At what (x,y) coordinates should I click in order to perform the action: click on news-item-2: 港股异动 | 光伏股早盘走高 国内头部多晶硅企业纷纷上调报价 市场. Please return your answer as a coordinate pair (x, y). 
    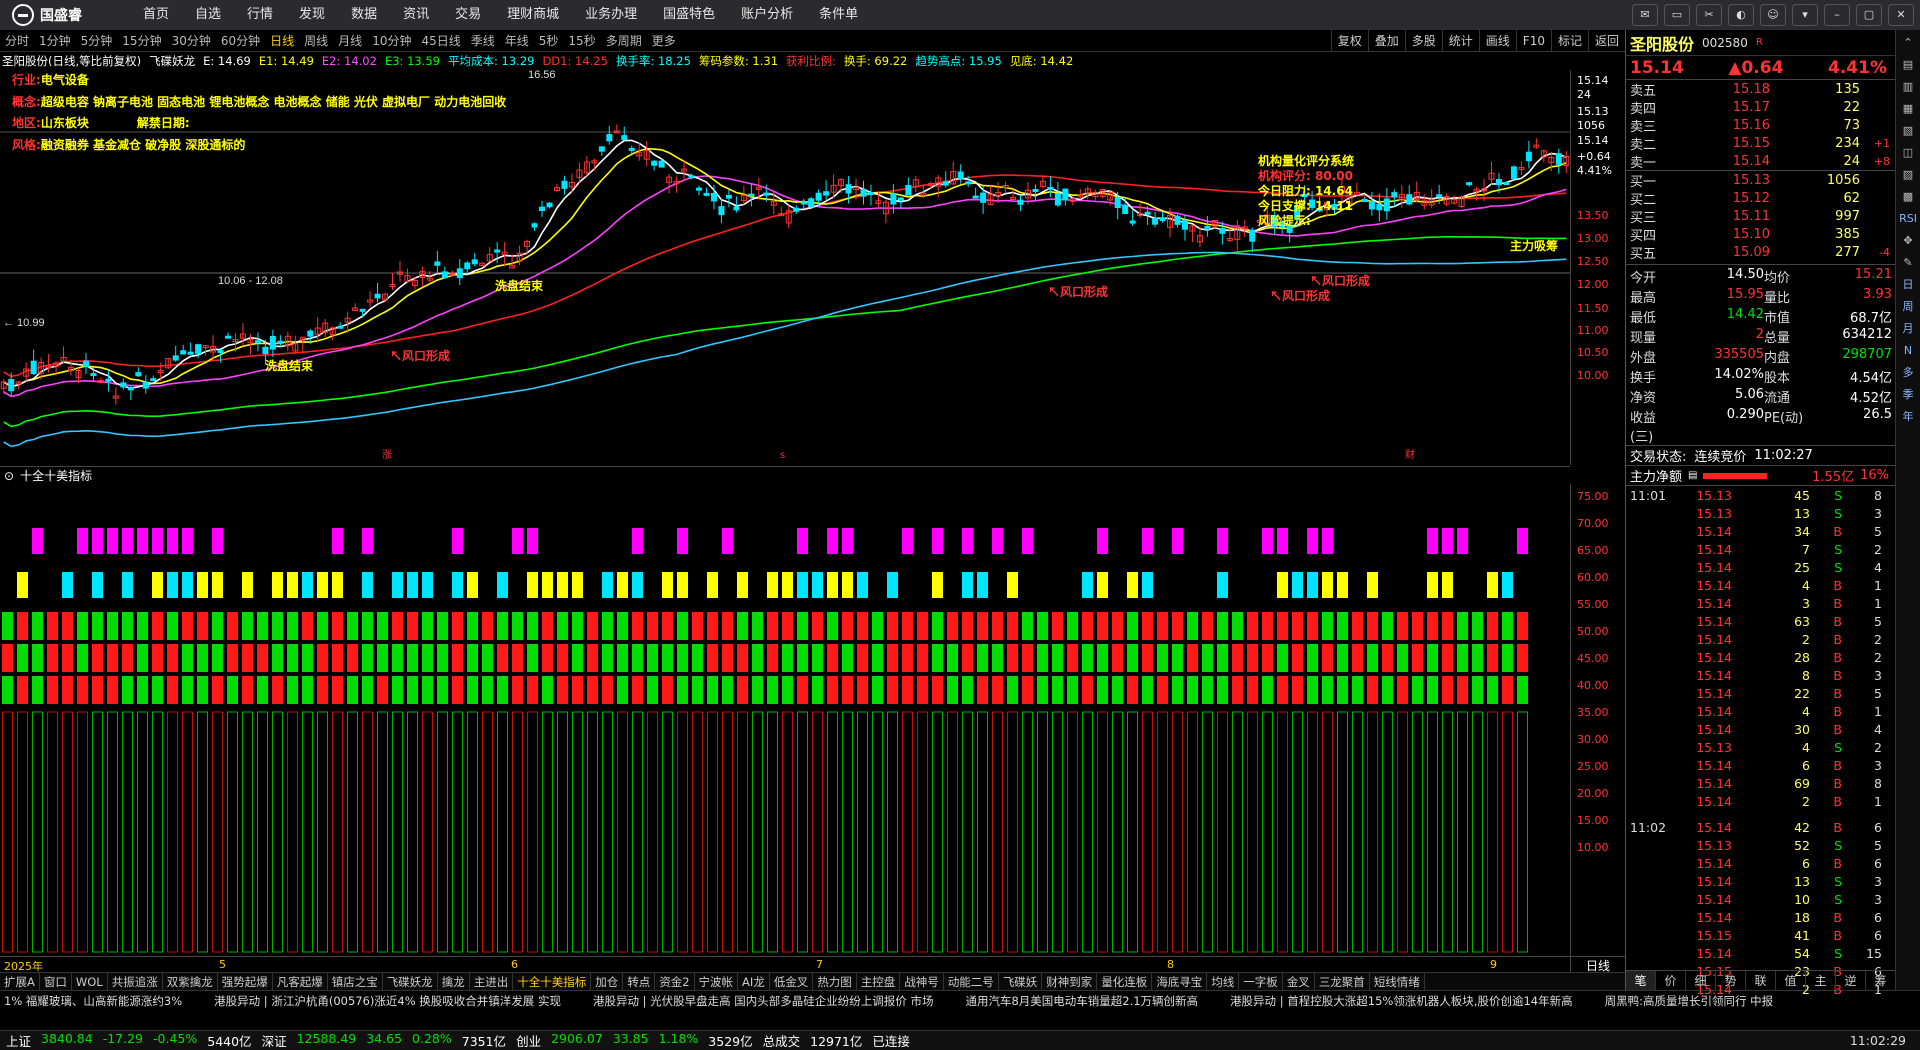
    Looking at the image, I should click on (763, 1001).